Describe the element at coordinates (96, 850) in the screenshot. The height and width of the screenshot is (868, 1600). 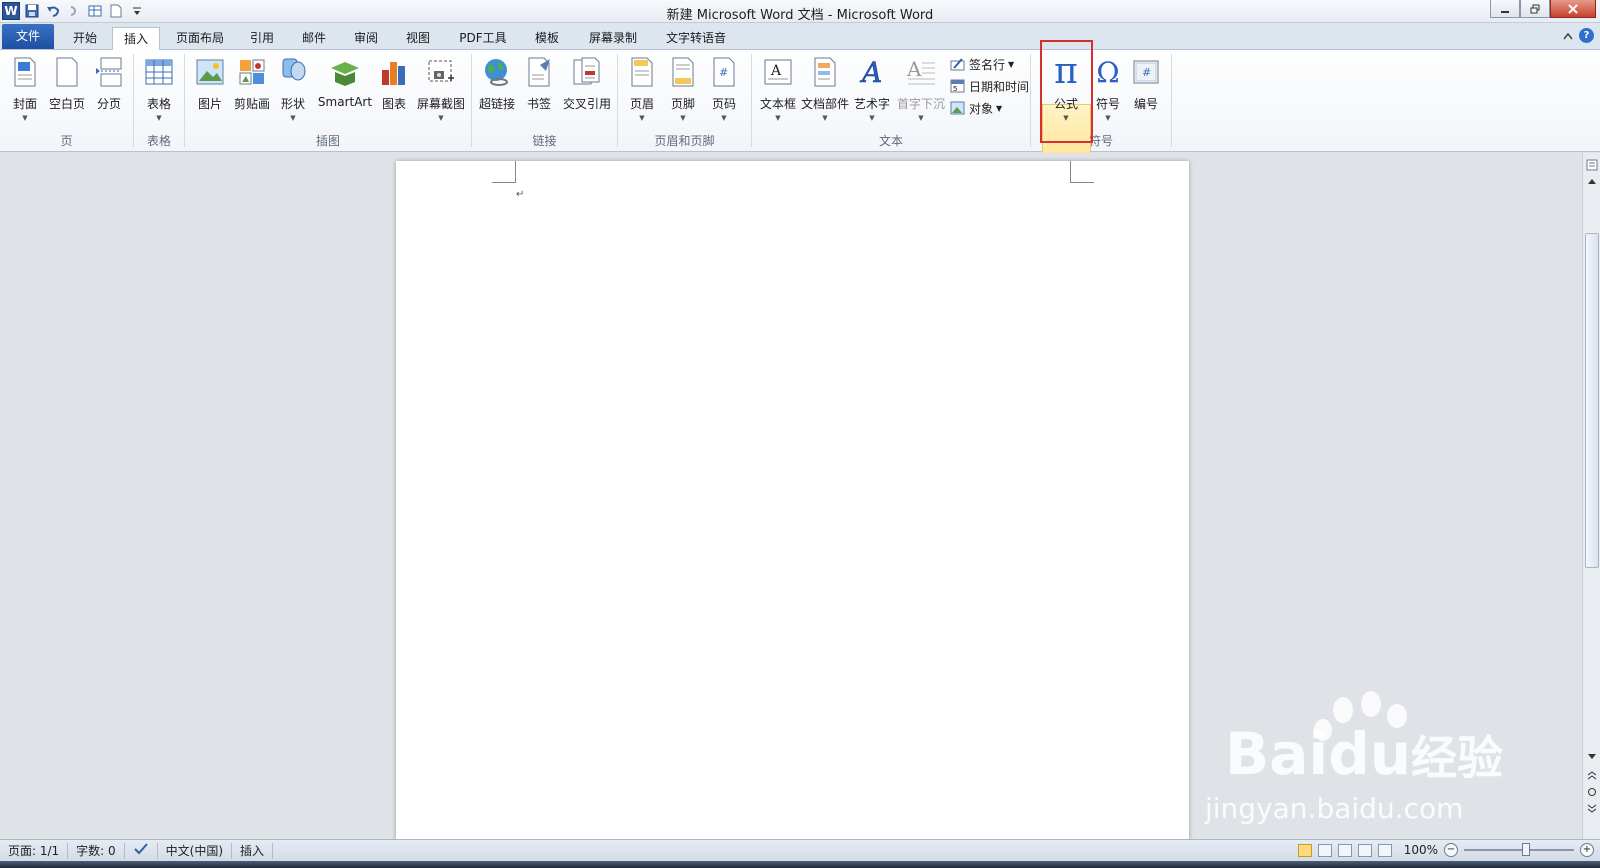
I see `word-count: 字数: 0` at that location.